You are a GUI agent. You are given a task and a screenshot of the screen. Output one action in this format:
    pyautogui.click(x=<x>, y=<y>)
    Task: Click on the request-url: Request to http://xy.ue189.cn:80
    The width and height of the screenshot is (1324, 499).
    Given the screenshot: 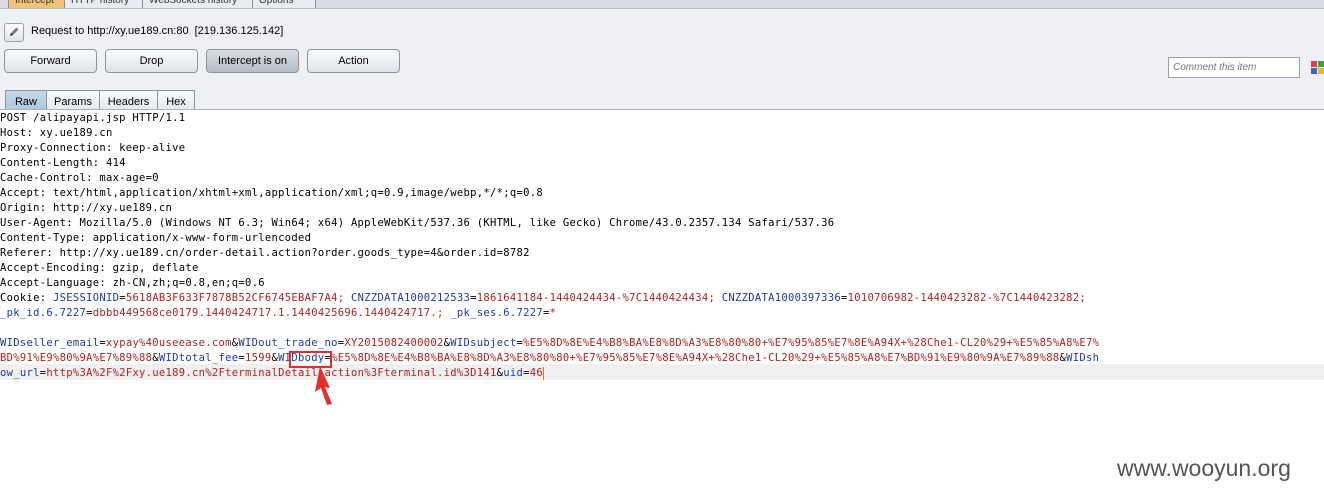 What is the action you would take?
    pyautogui.click(x=110, y=31)
    